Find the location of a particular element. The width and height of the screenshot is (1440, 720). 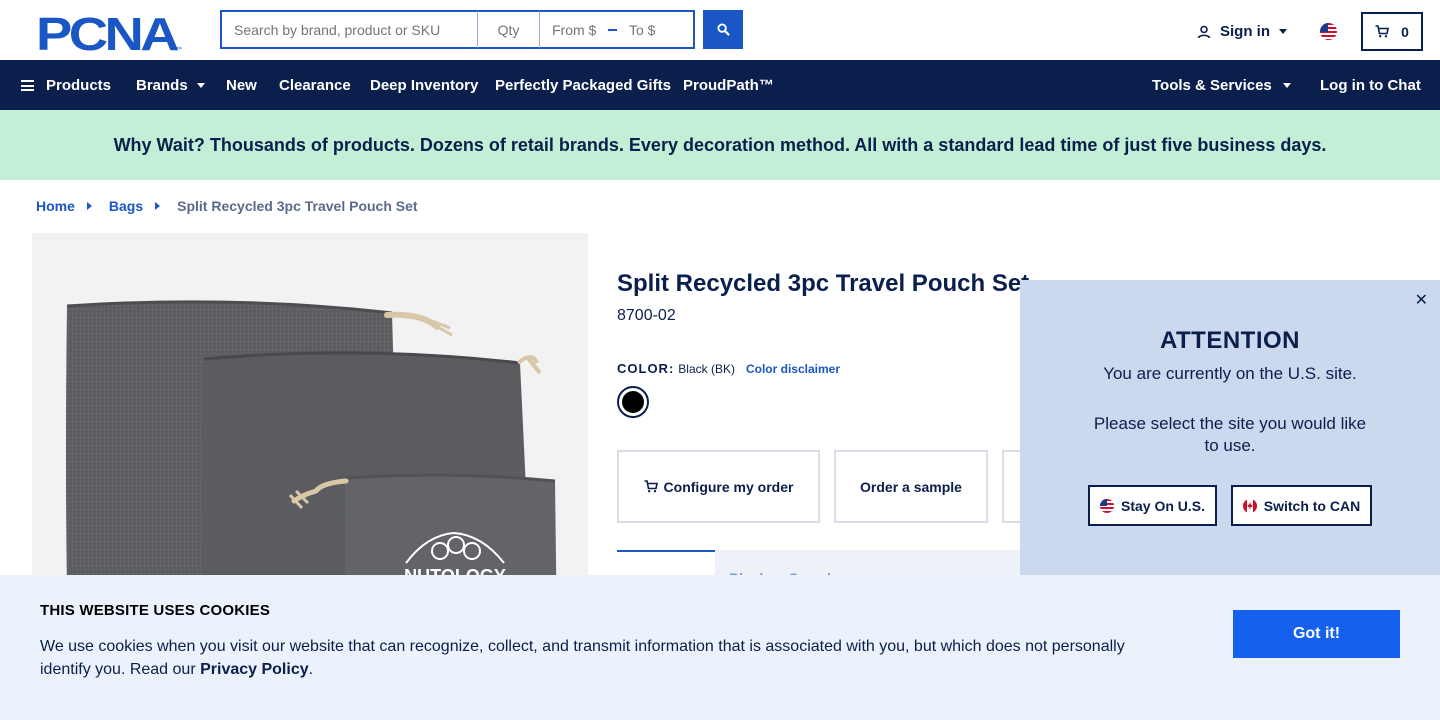

breadcrumb-home: Home is located at coordinates (55, 206).